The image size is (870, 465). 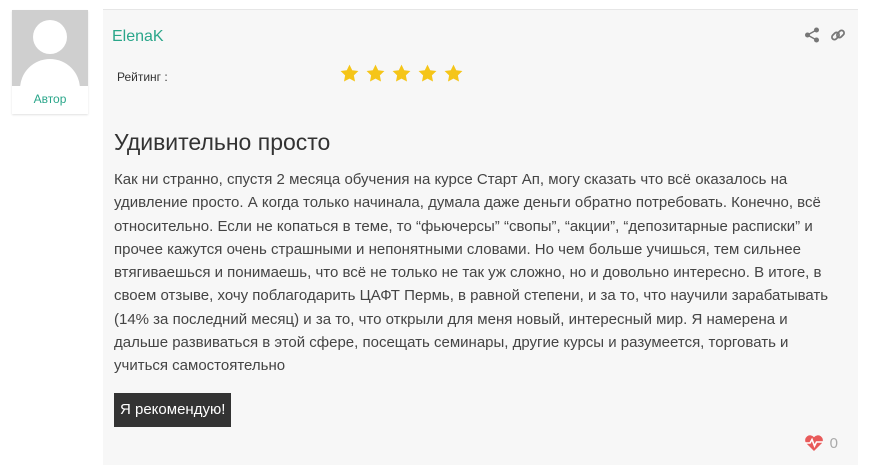 What do you see at coordinates (222, 142) in the screenshot?
I see `review-title: Удивительно просто` at bounding box center [222, 142].